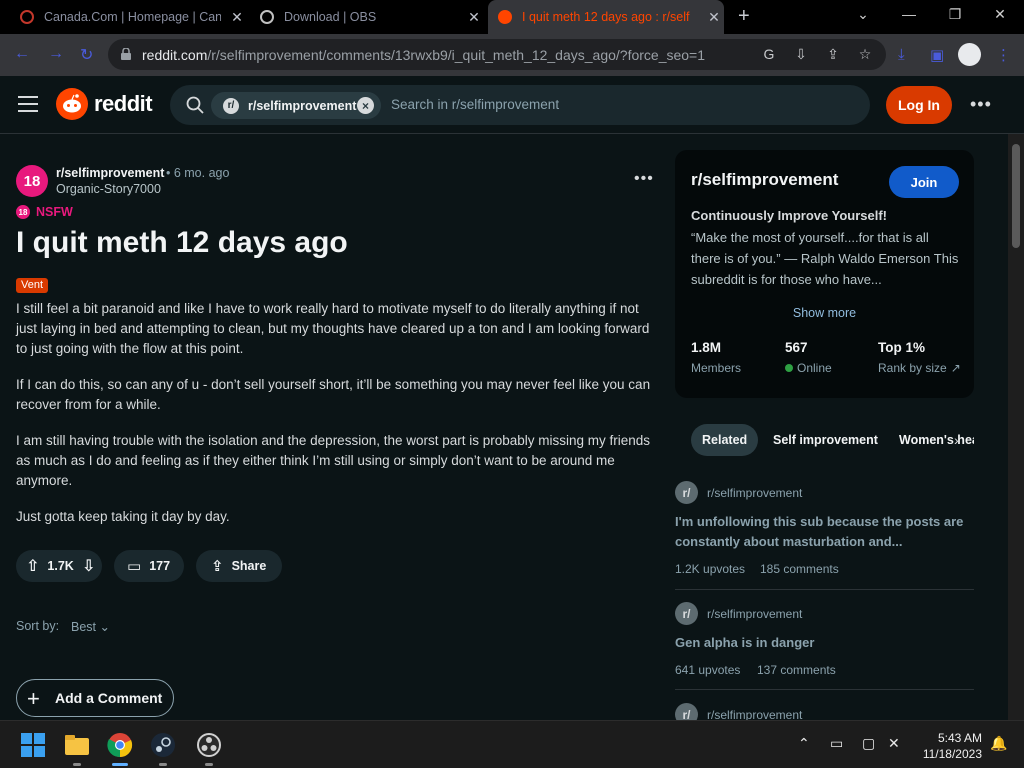  I want to click on related-post: r/ r/selfimprovement, so click(824, 711).